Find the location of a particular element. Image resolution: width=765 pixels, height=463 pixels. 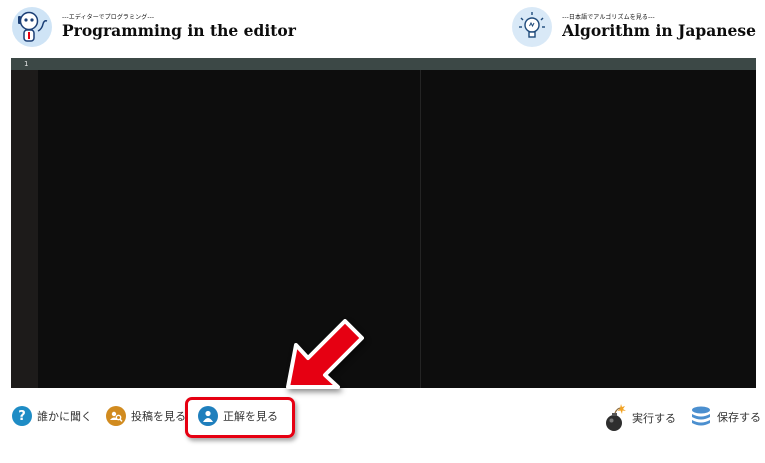

run-label: 実行する is located at coordinates (654, 418).